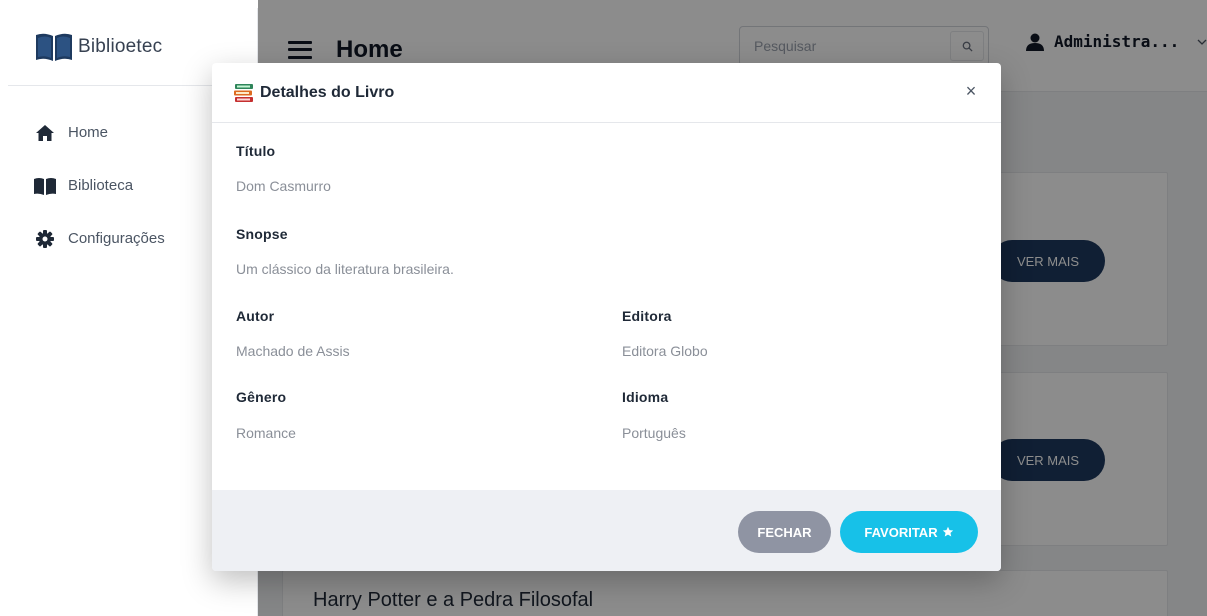 The width and height of the screenshot is (1207, 616). I want to click on sidebar-item-label: Home, so click(88, 132).